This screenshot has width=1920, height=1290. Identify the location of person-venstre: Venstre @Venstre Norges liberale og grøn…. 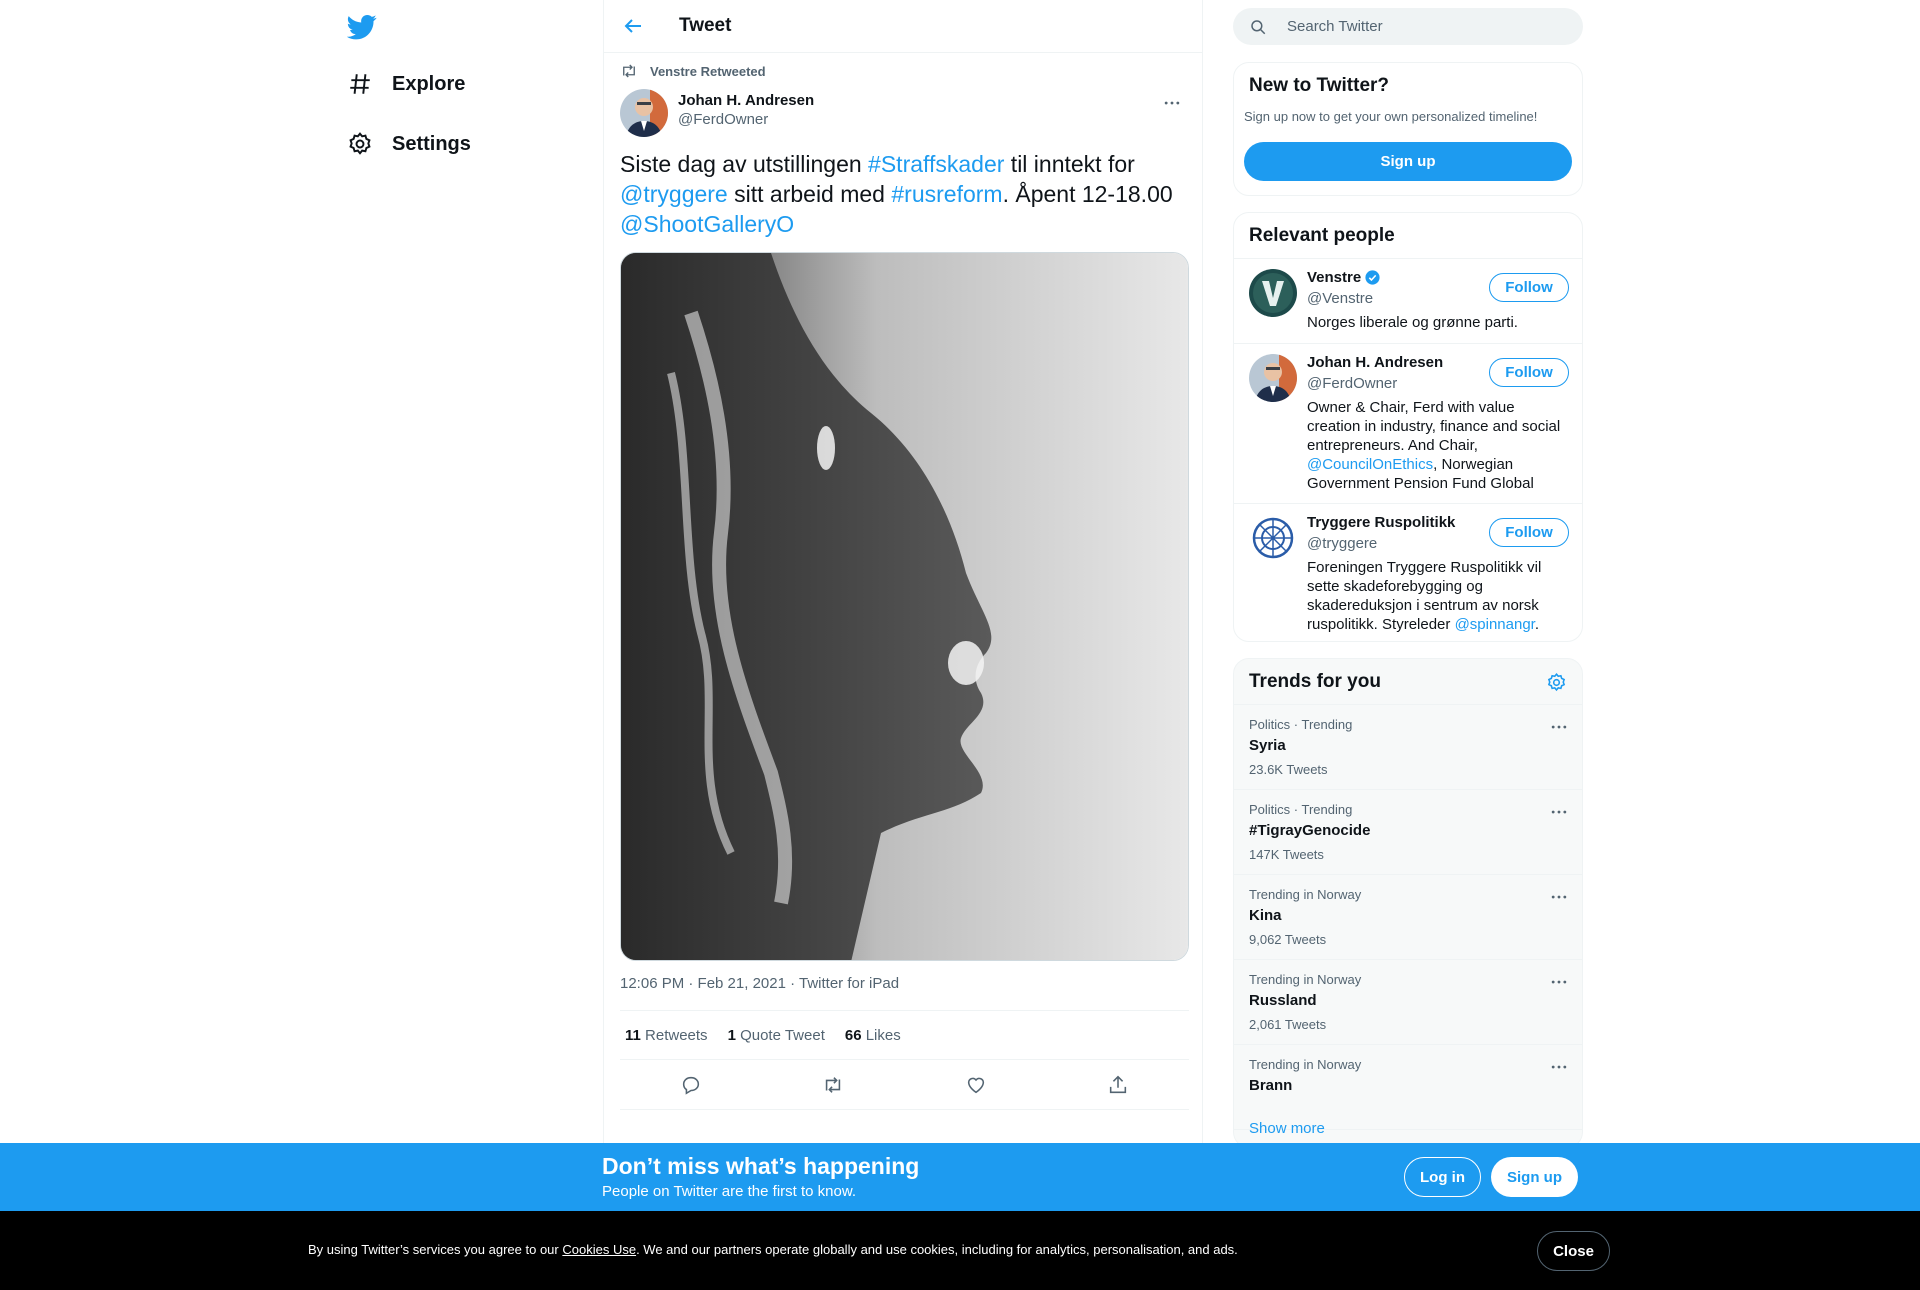
(1408, 301).